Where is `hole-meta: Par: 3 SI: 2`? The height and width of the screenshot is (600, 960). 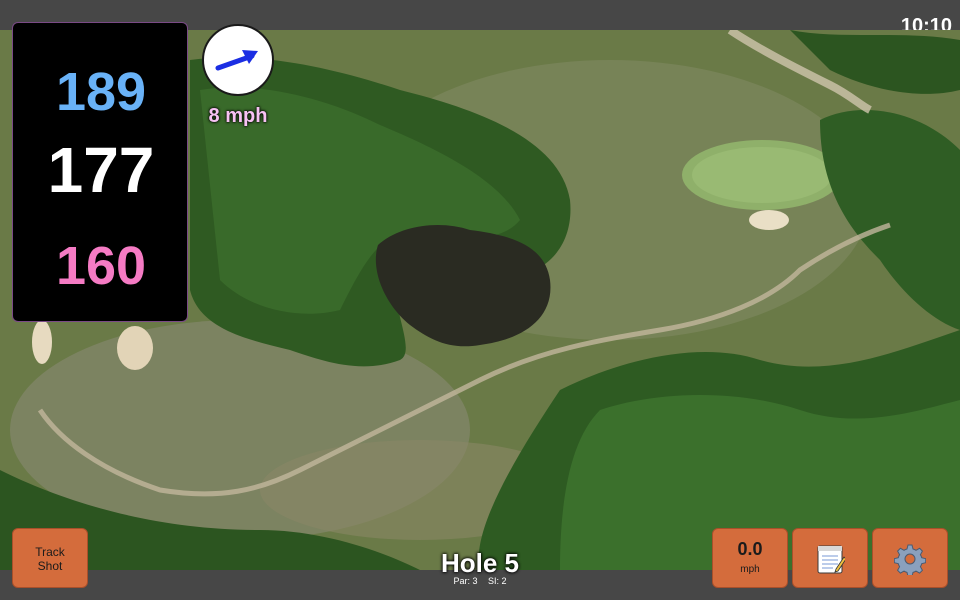 hole-meta: Par: 3 SI: 2 is located at coordinates (480, 581).